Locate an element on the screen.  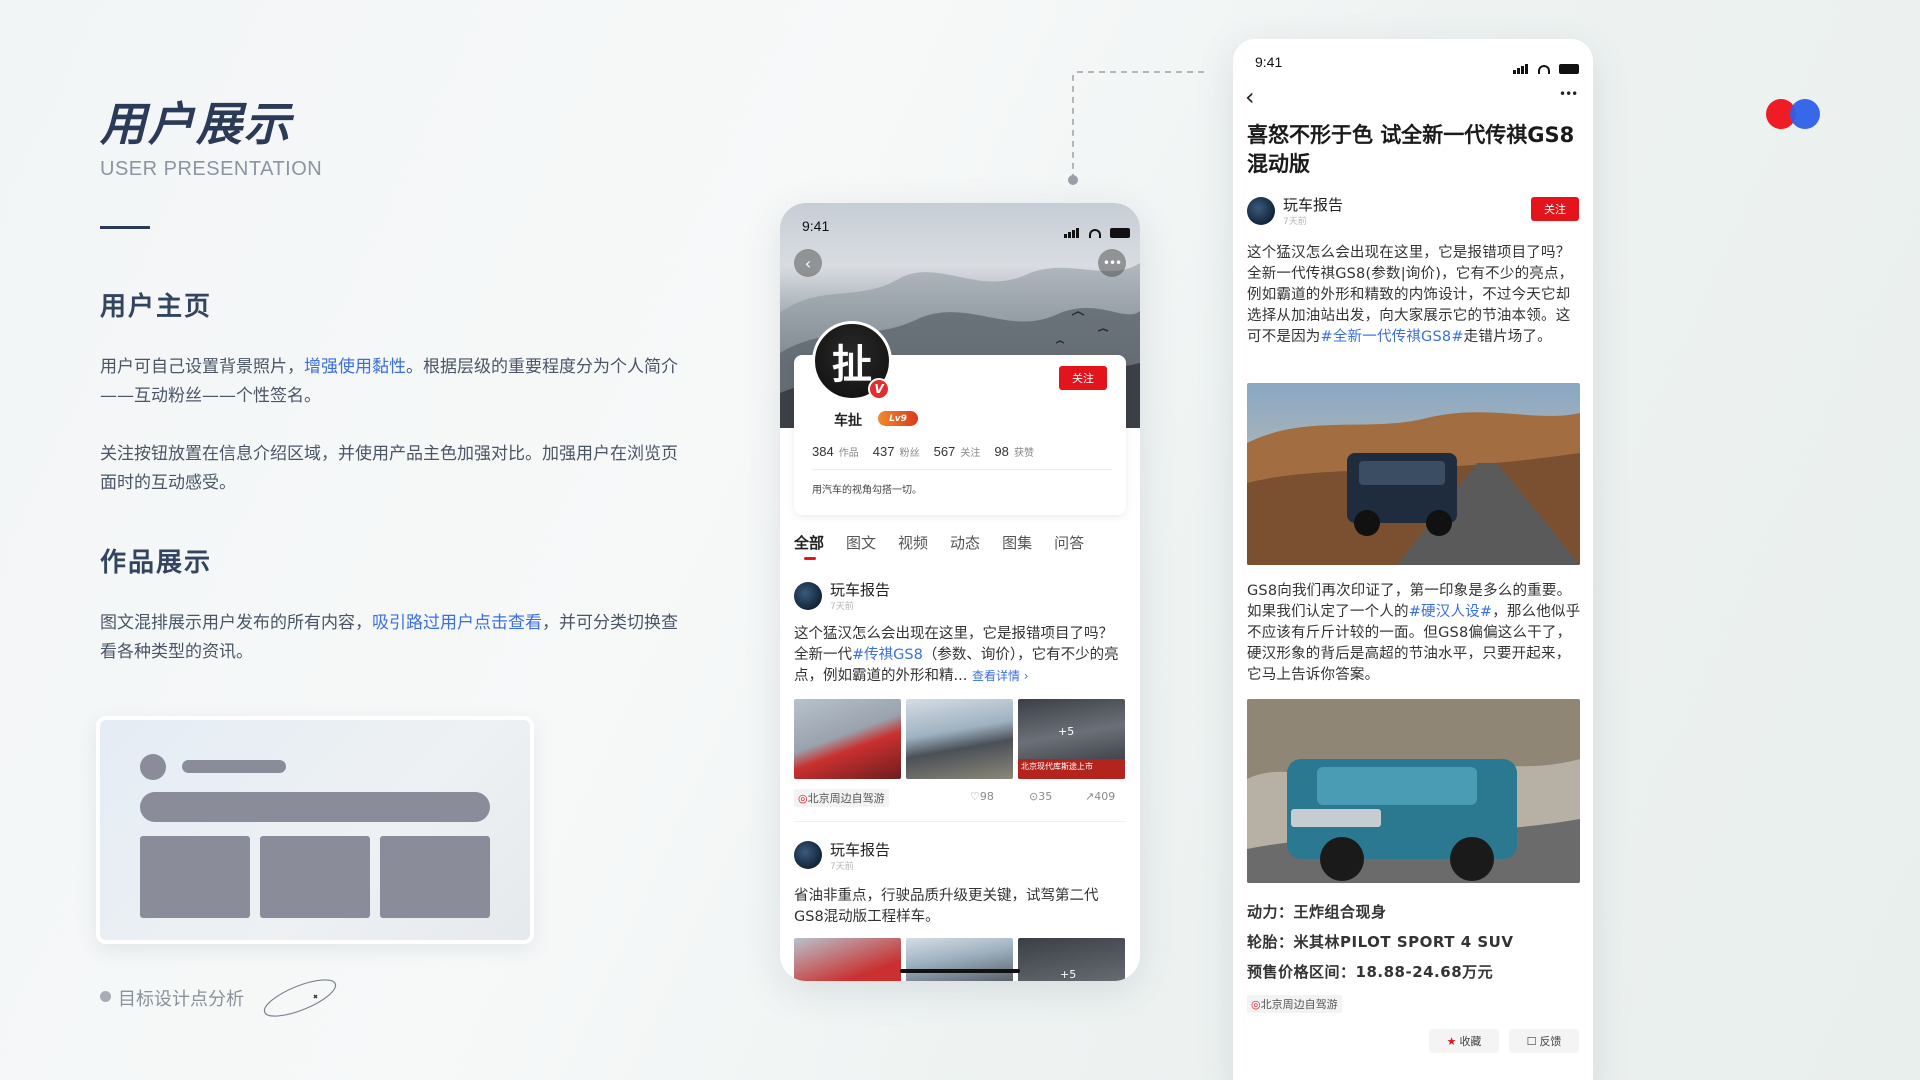
profile-username: 车扯 is located at coordinates (848, 421).